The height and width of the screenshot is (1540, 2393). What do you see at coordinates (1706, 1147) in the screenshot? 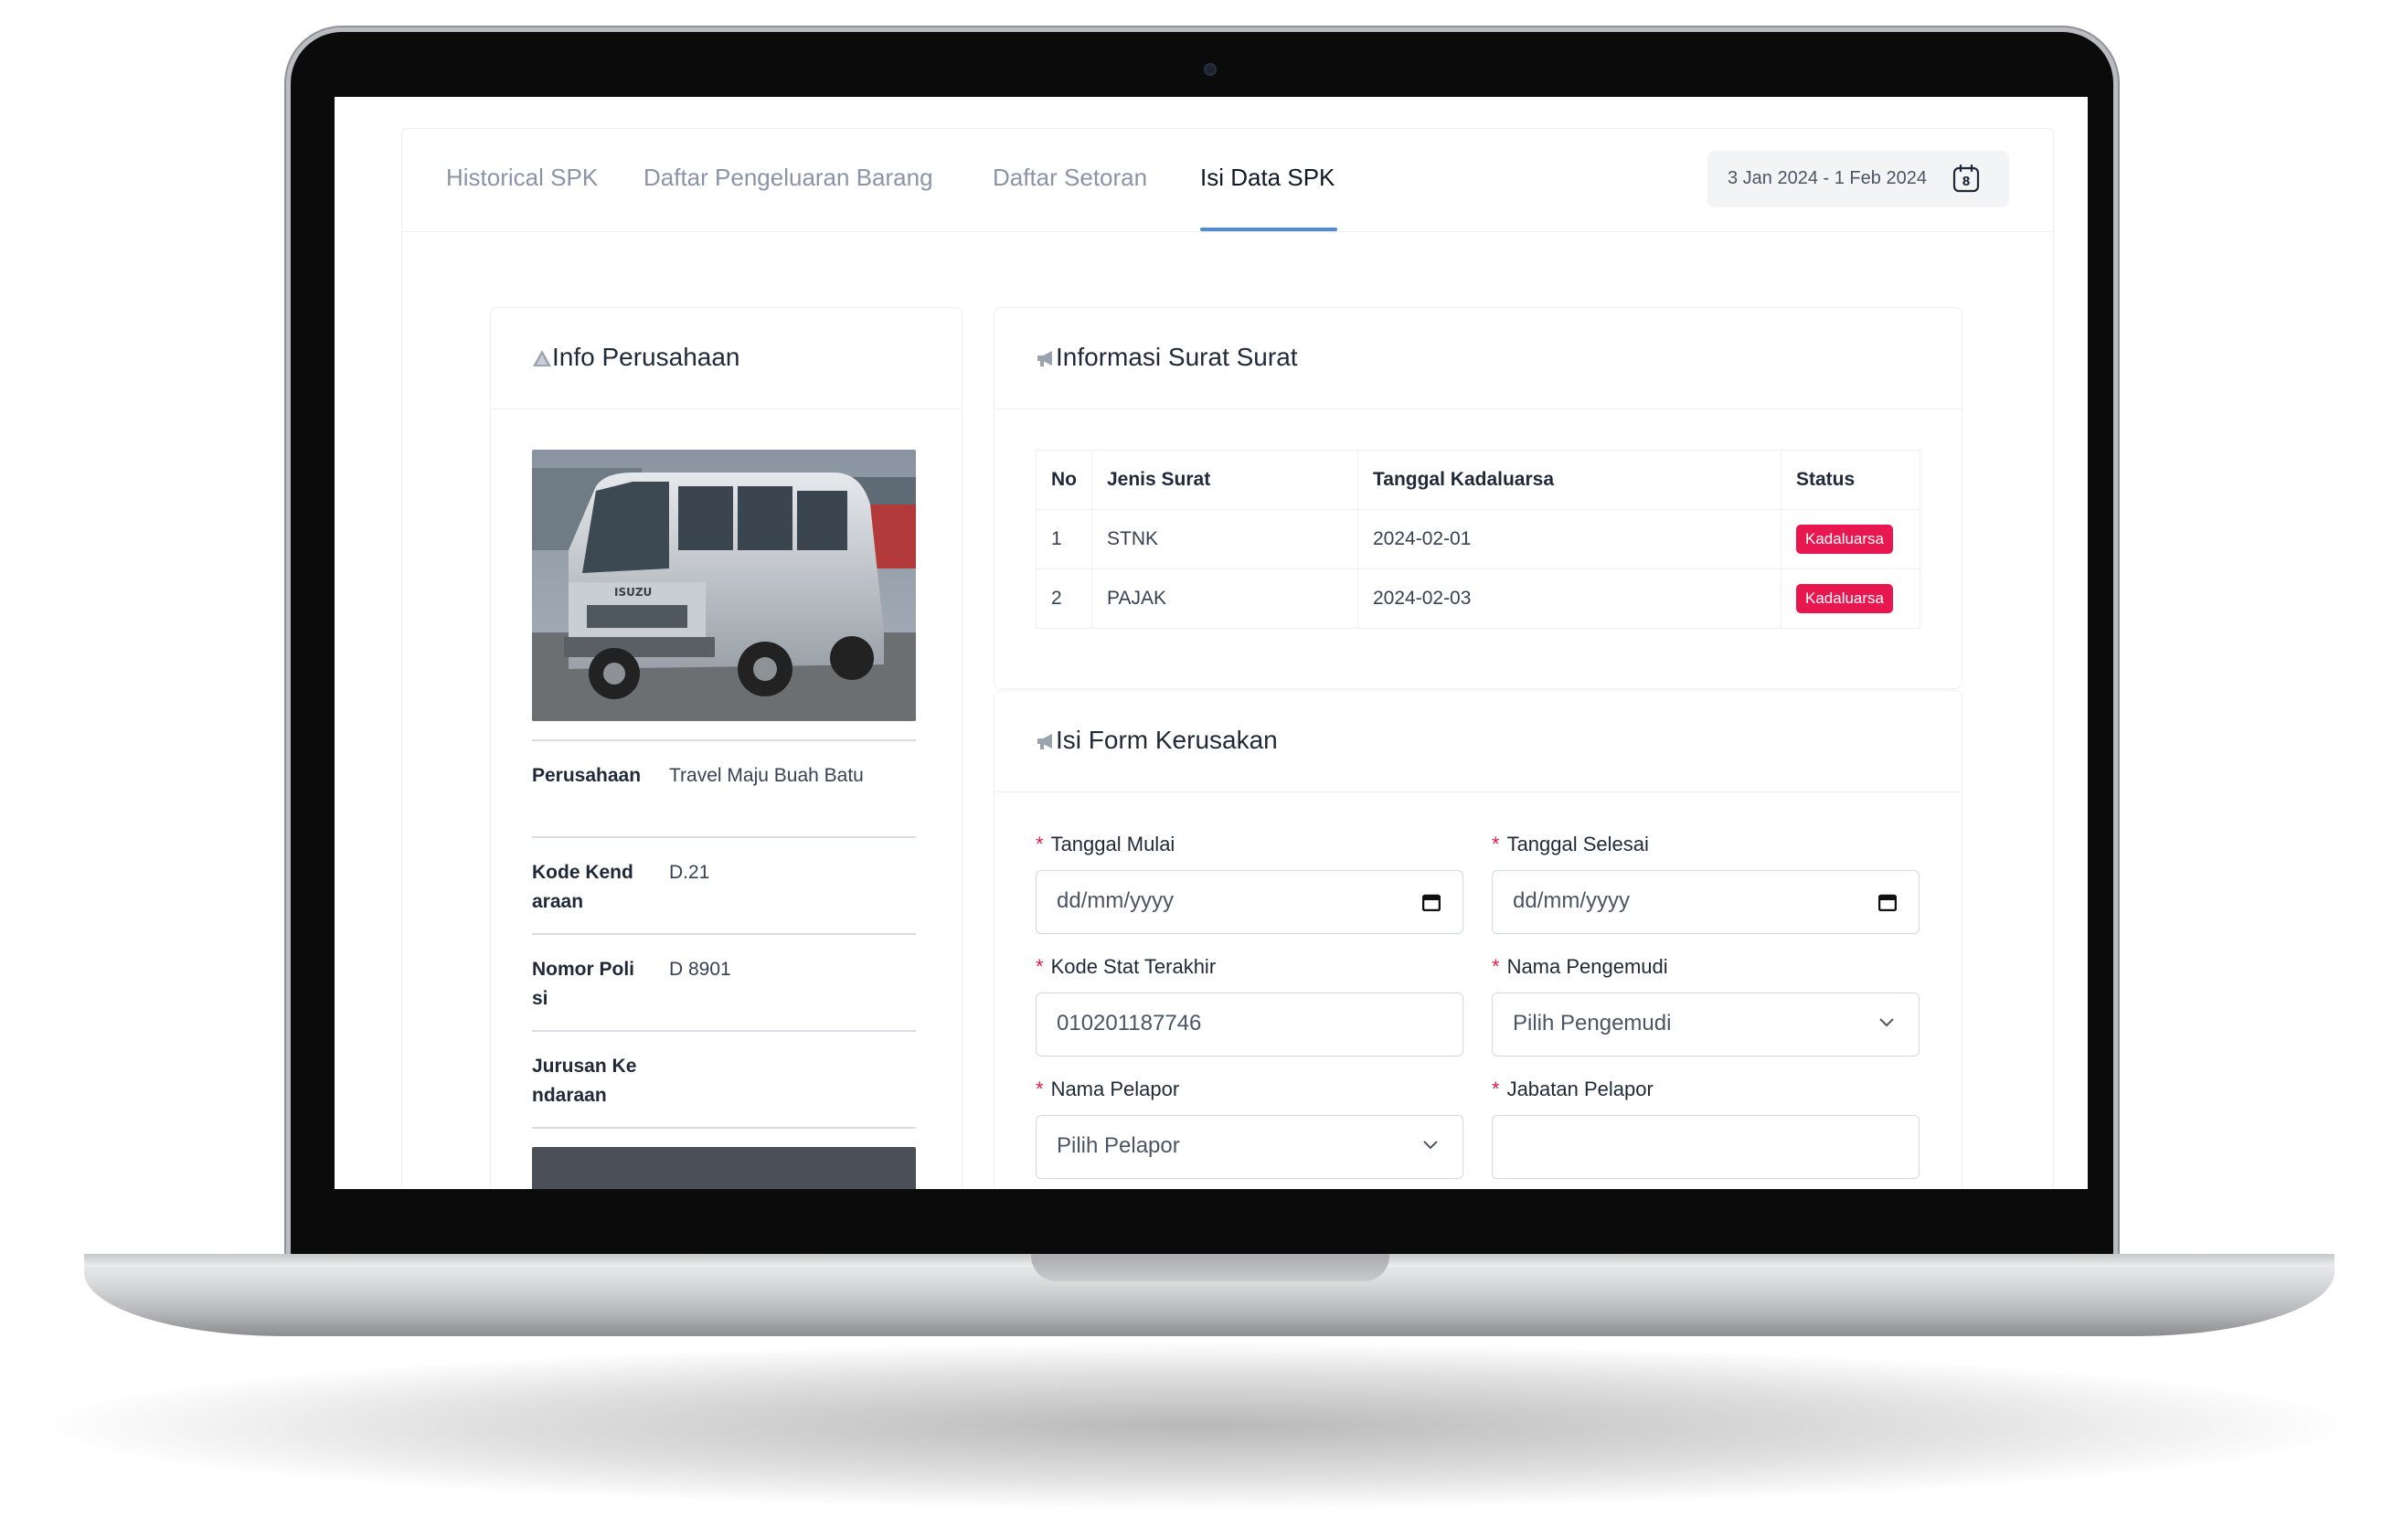
I see `jabatan-pelapor-input` at bounding box center [1706, 1147].